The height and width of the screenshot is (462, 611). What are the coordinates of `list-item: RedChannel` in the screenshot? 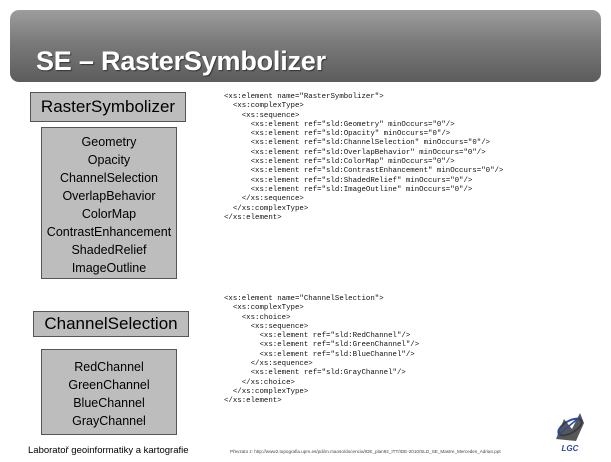 It's located at (109, 367).